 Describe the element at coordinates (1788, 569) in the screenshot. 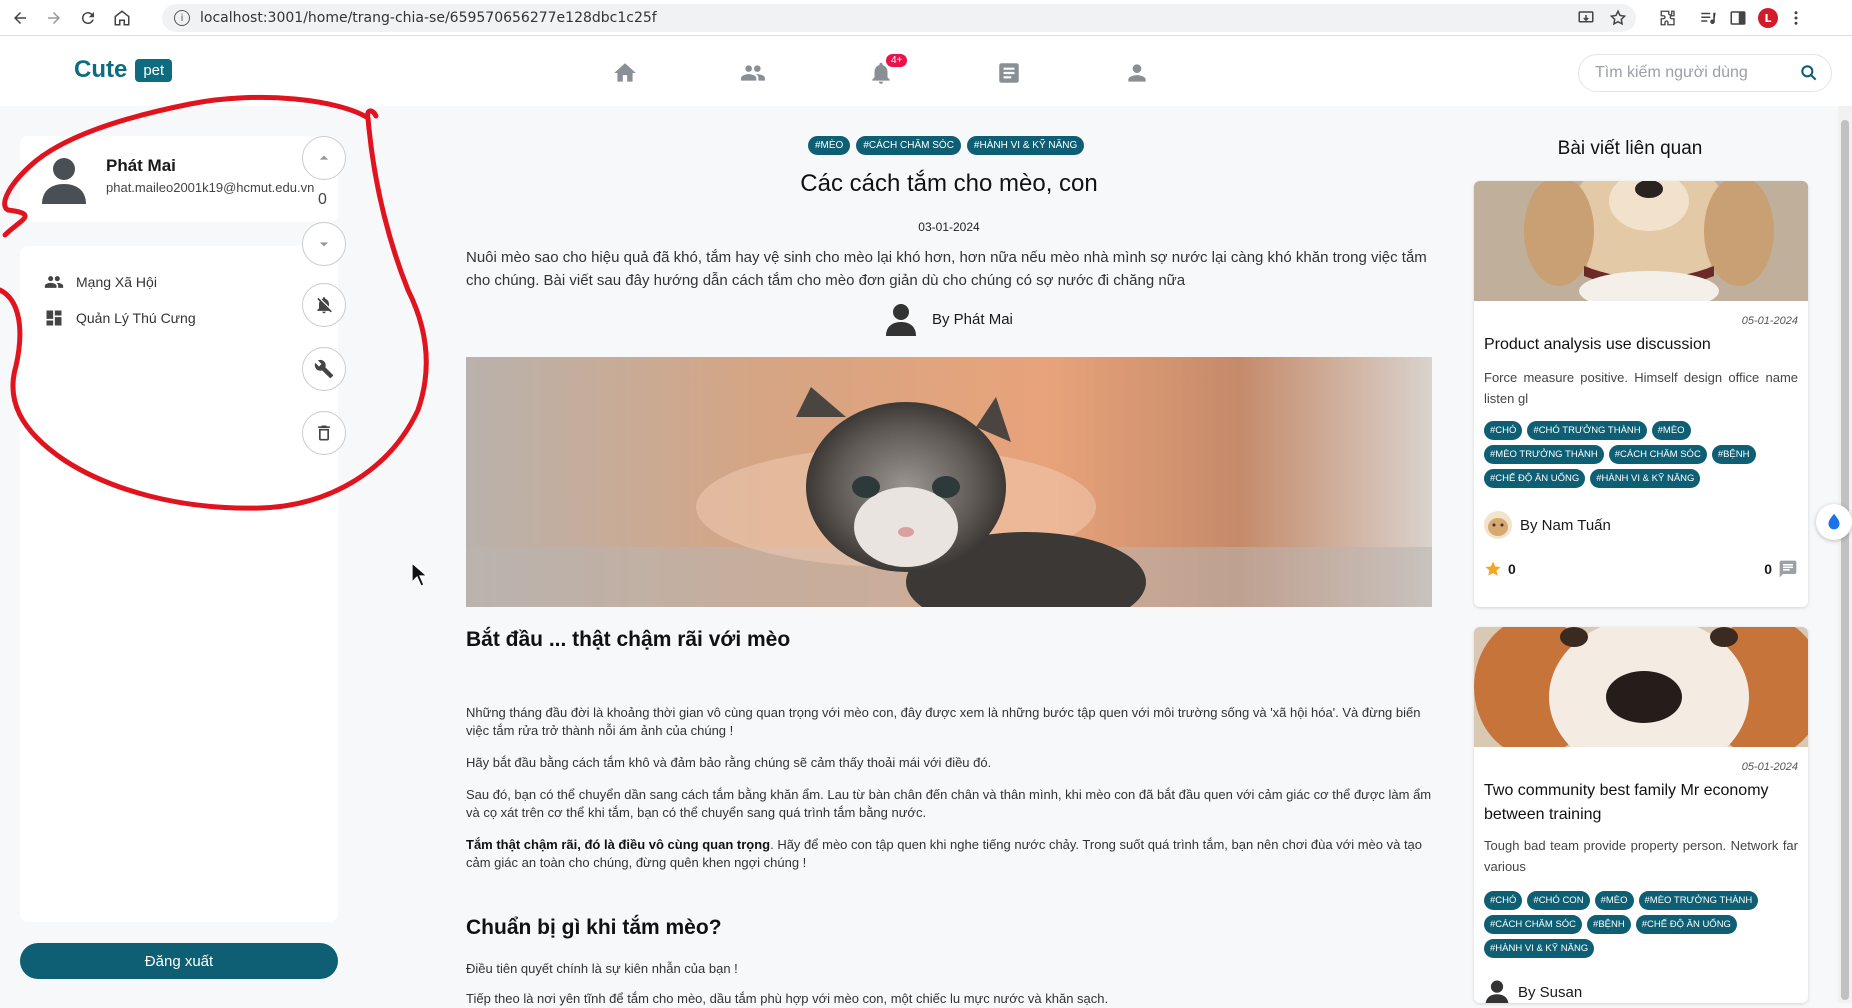

I see `comment-icon` at that location.